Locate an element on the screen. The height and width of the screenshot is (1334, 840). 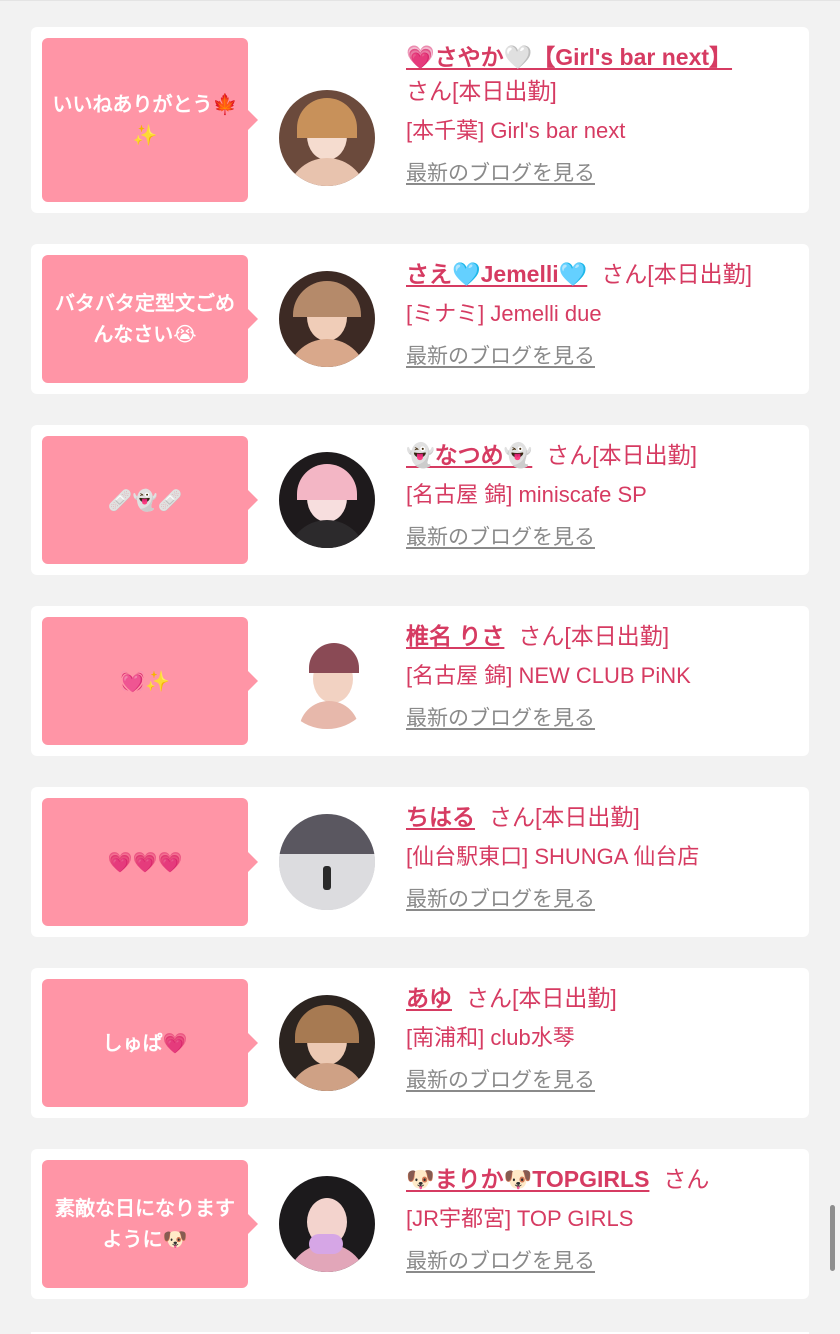
girl-info: ちはる さん[本日出勤] [仙台駅東口] SHUNGA 仙台店 最新のブログを見る is located at coordinates (607, 856).